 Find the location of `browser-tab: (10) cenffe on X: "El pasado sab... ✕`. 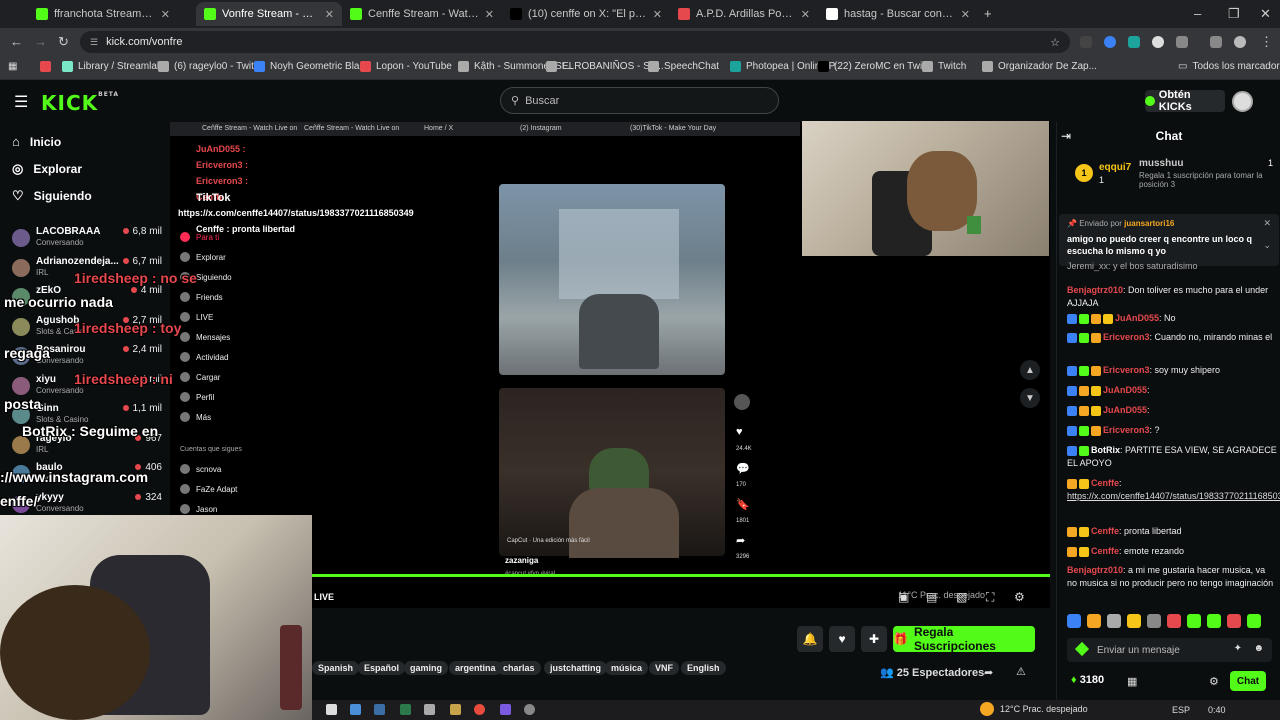

browser-tab: (10) cenffe on X: "El pasado sab... ✕ is located at coordinates (586, 14).